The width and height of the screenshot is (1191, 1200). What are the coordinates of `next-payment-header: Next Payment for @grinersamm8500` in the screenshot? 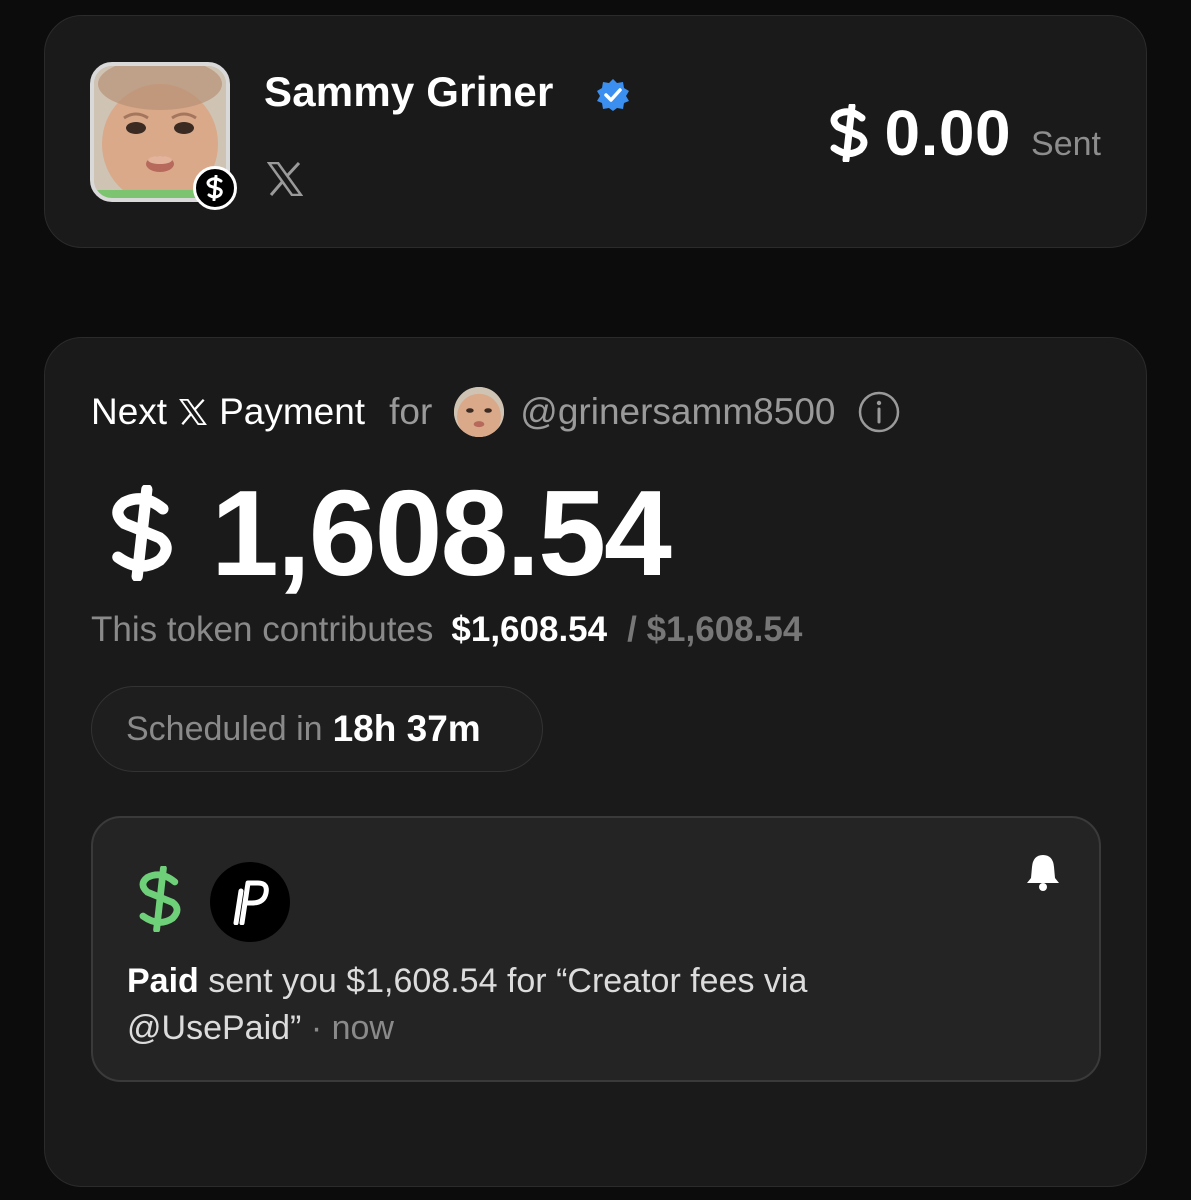 It's located at (496, 412).